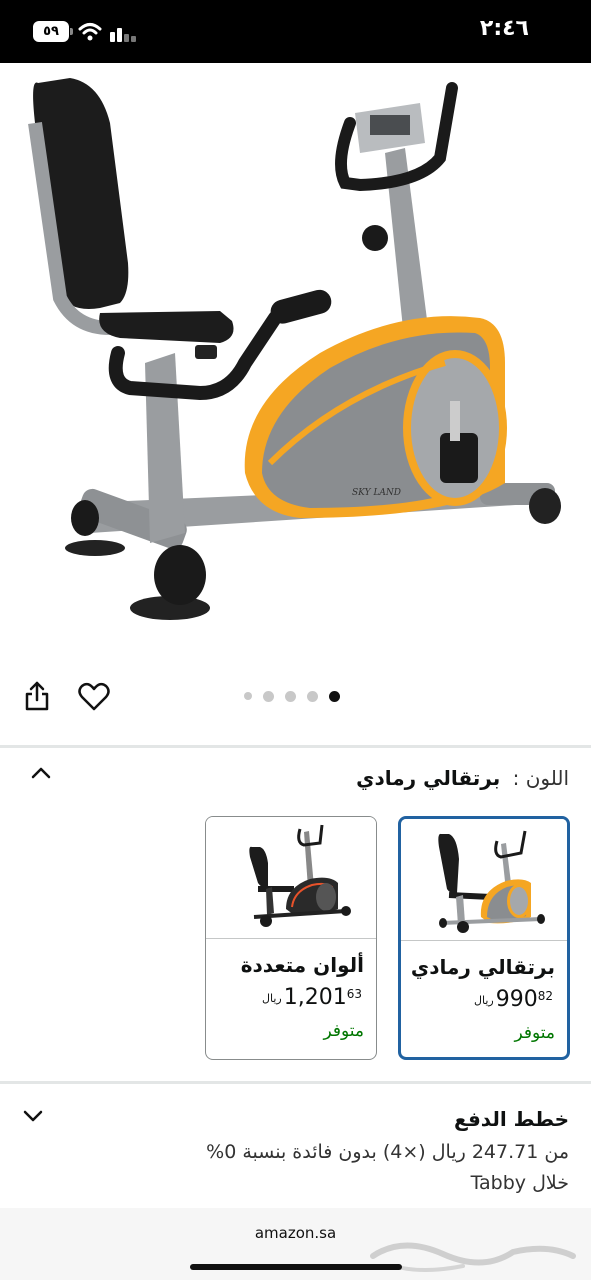  I want to click on variant-name: برتقالي رمادي, so click(482, 967).